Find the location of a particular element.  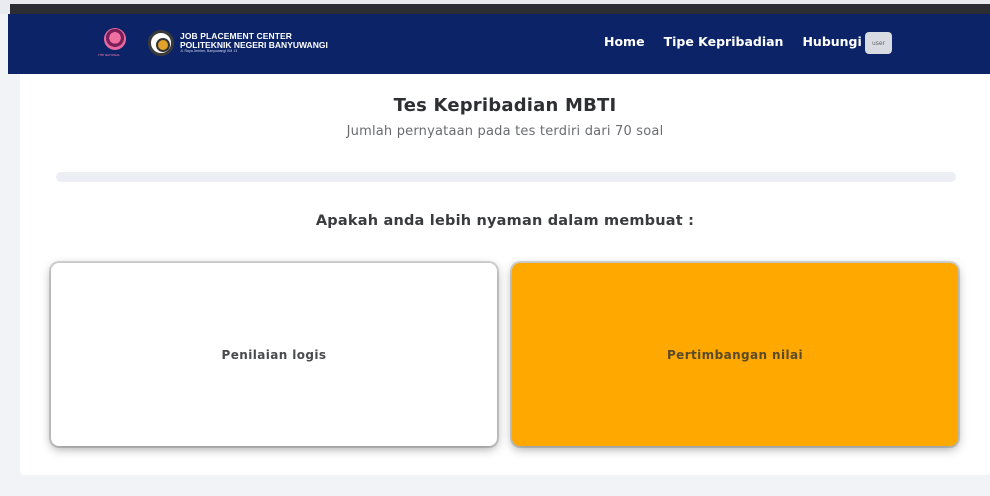

option-a-label: Penilaian logis is located at coordinates (274, 354).